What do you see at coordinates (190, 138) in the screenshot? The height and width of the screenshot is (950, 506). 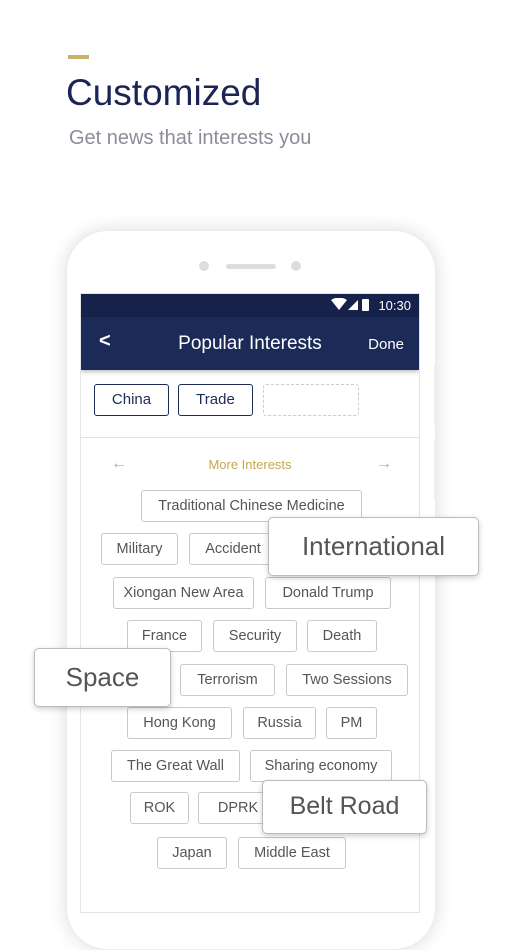 I see `page-subtitle: Get news that interests you` at bounding box center [190, 138].